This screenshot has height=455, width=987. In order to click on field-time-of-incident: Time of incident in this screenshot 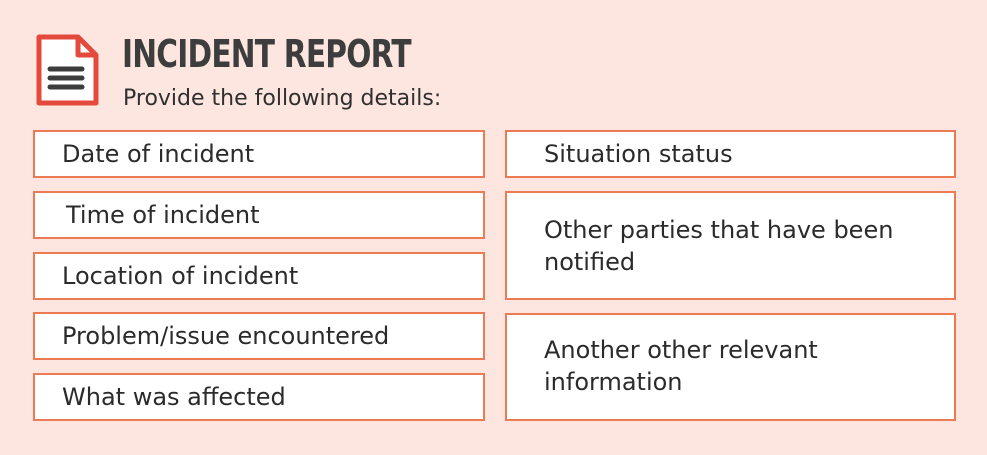, I will do `click(259, 215)`.